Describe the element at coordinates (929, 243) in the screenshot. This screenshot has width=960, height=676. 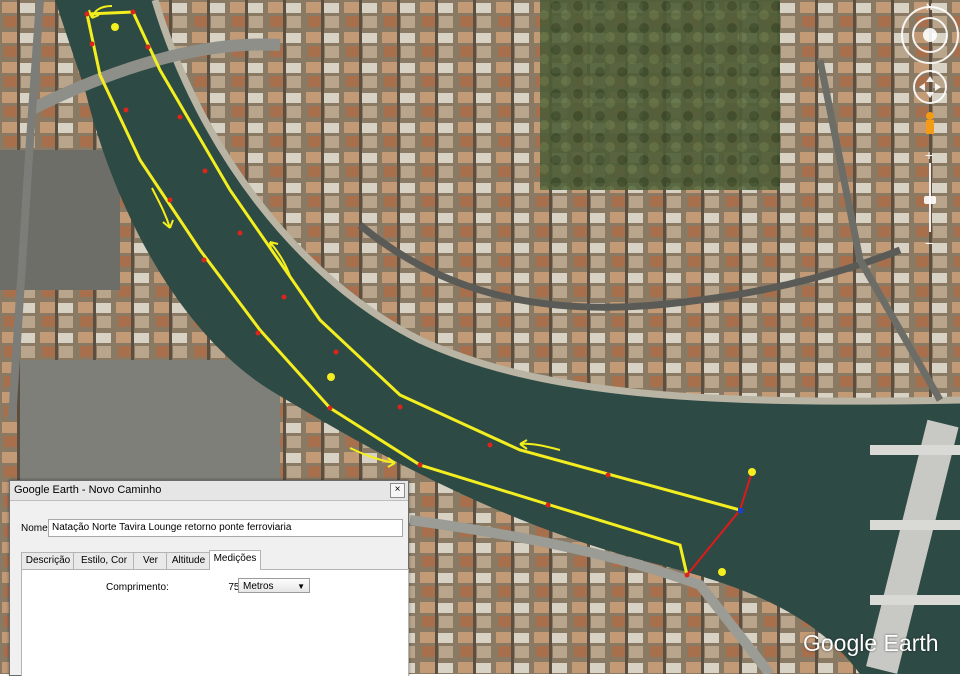
I see `zoom-out-button: −` at that location.